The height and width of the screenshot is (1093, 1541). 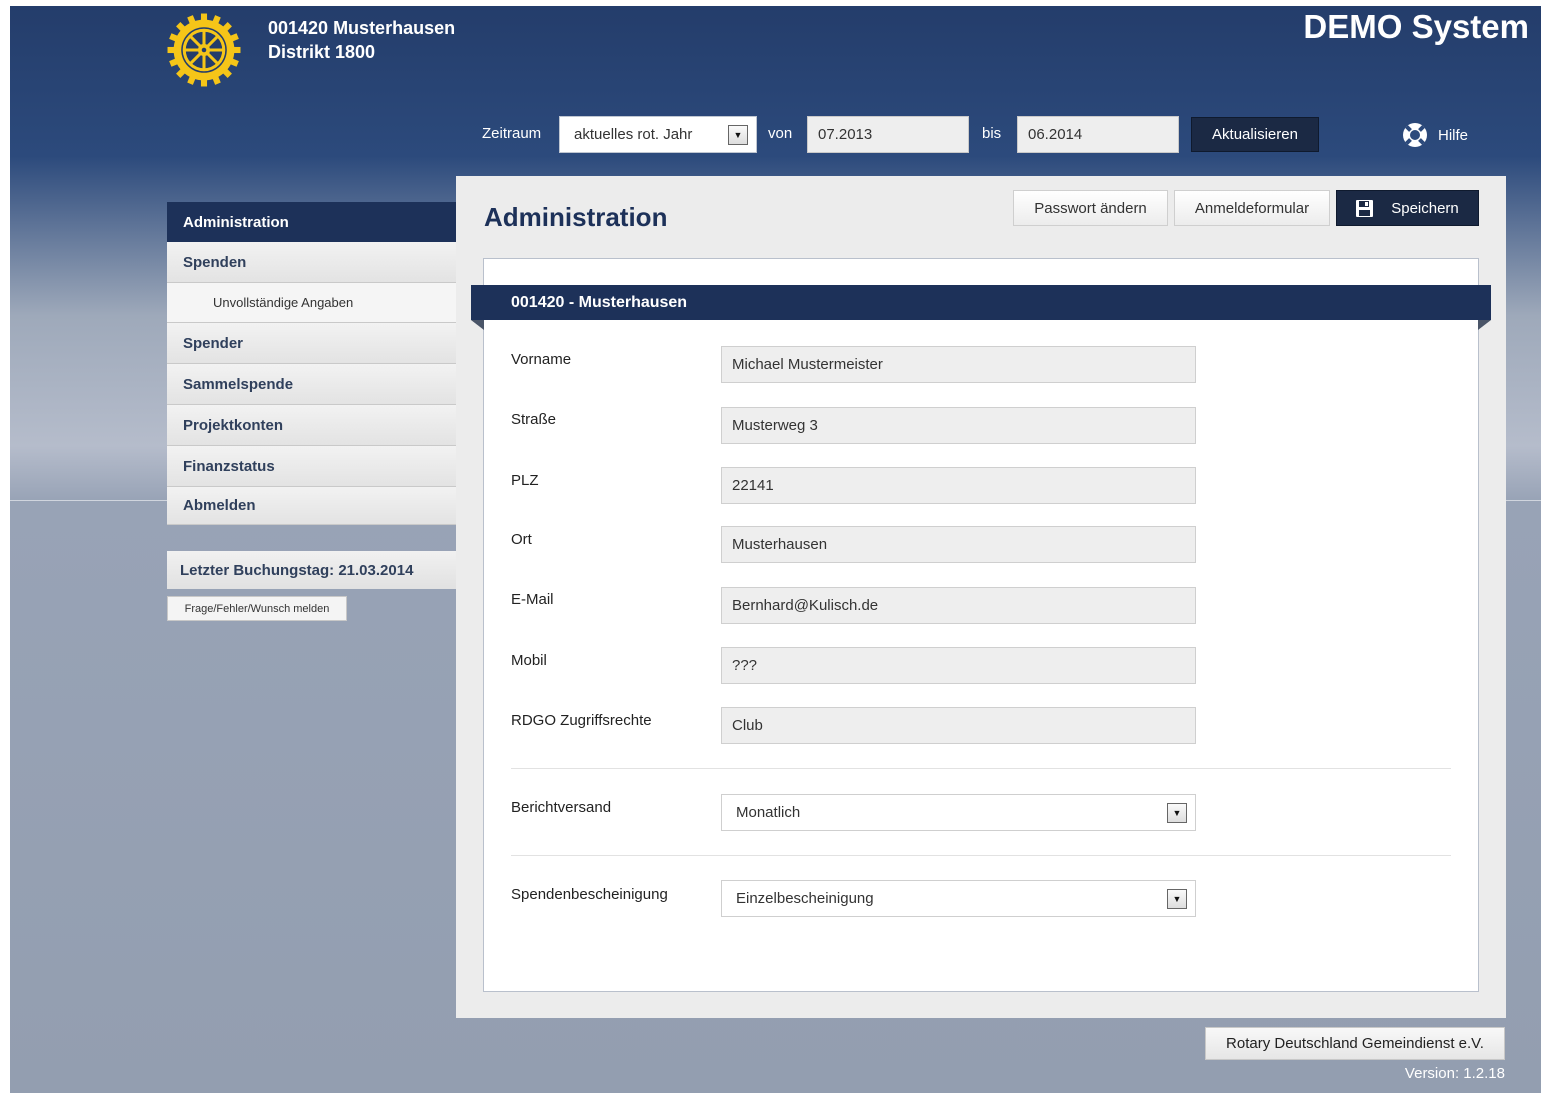 I want to click on sidebar-item-finanzstatus: Finanzstatus, so click(x=311, y=466).